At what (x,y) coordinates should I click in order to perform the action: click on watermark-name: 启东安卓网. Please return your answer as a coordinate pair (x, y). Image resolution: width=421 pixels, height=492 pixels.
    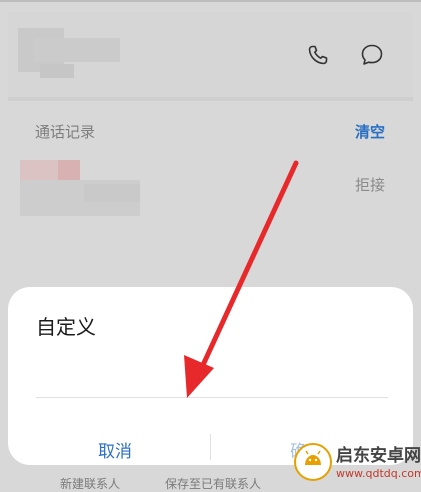
    Looking at the image, I should click on (378, 456).